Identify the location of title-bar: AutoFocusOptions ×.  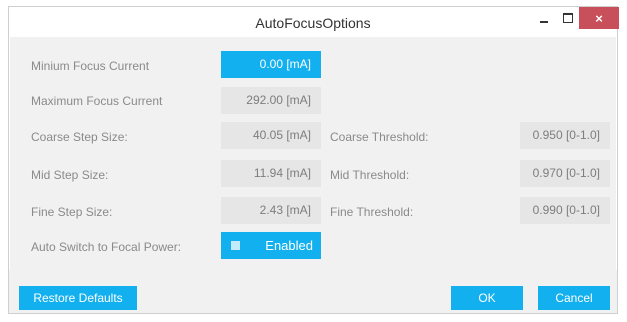
(314, 22).